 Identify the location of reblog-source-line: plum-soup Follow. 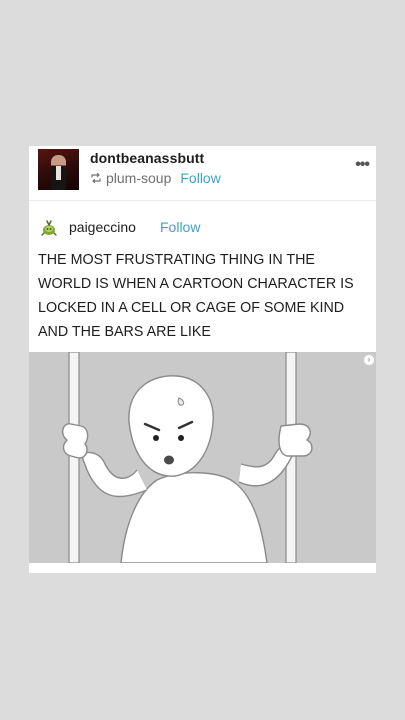
(155, 178).